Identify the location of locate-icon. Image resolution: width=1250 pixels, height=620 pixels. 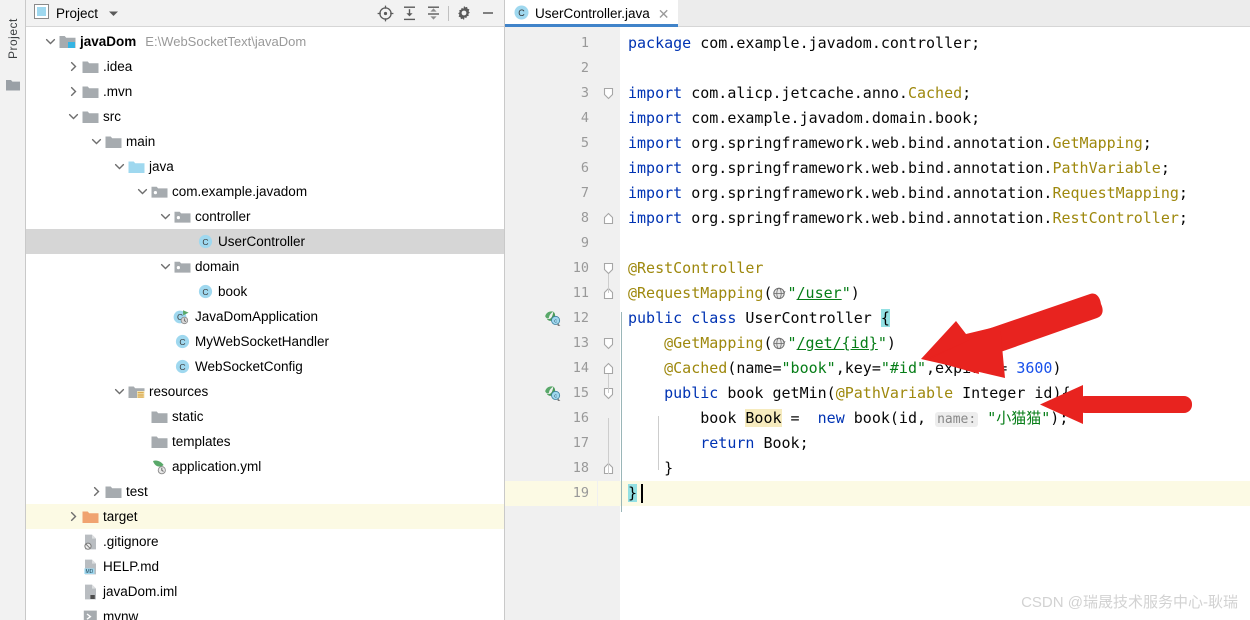
(385, 13).